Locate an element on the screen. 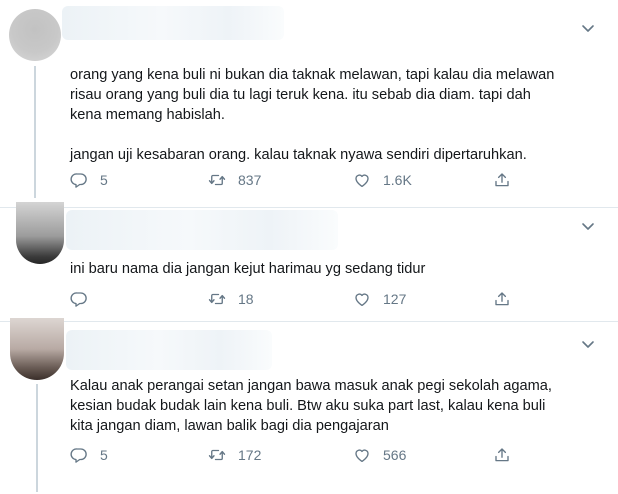  tweet-actions: 5 172 566 is located at coordinates (305, 455).